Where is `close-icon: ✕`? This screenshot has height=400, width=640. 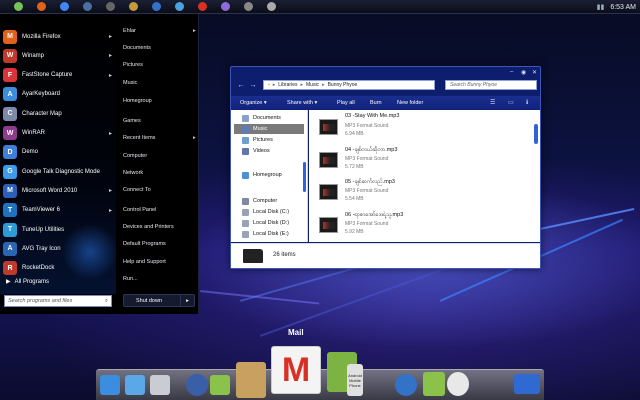
close-icon: ✕ is located at coordinates (534, 72).